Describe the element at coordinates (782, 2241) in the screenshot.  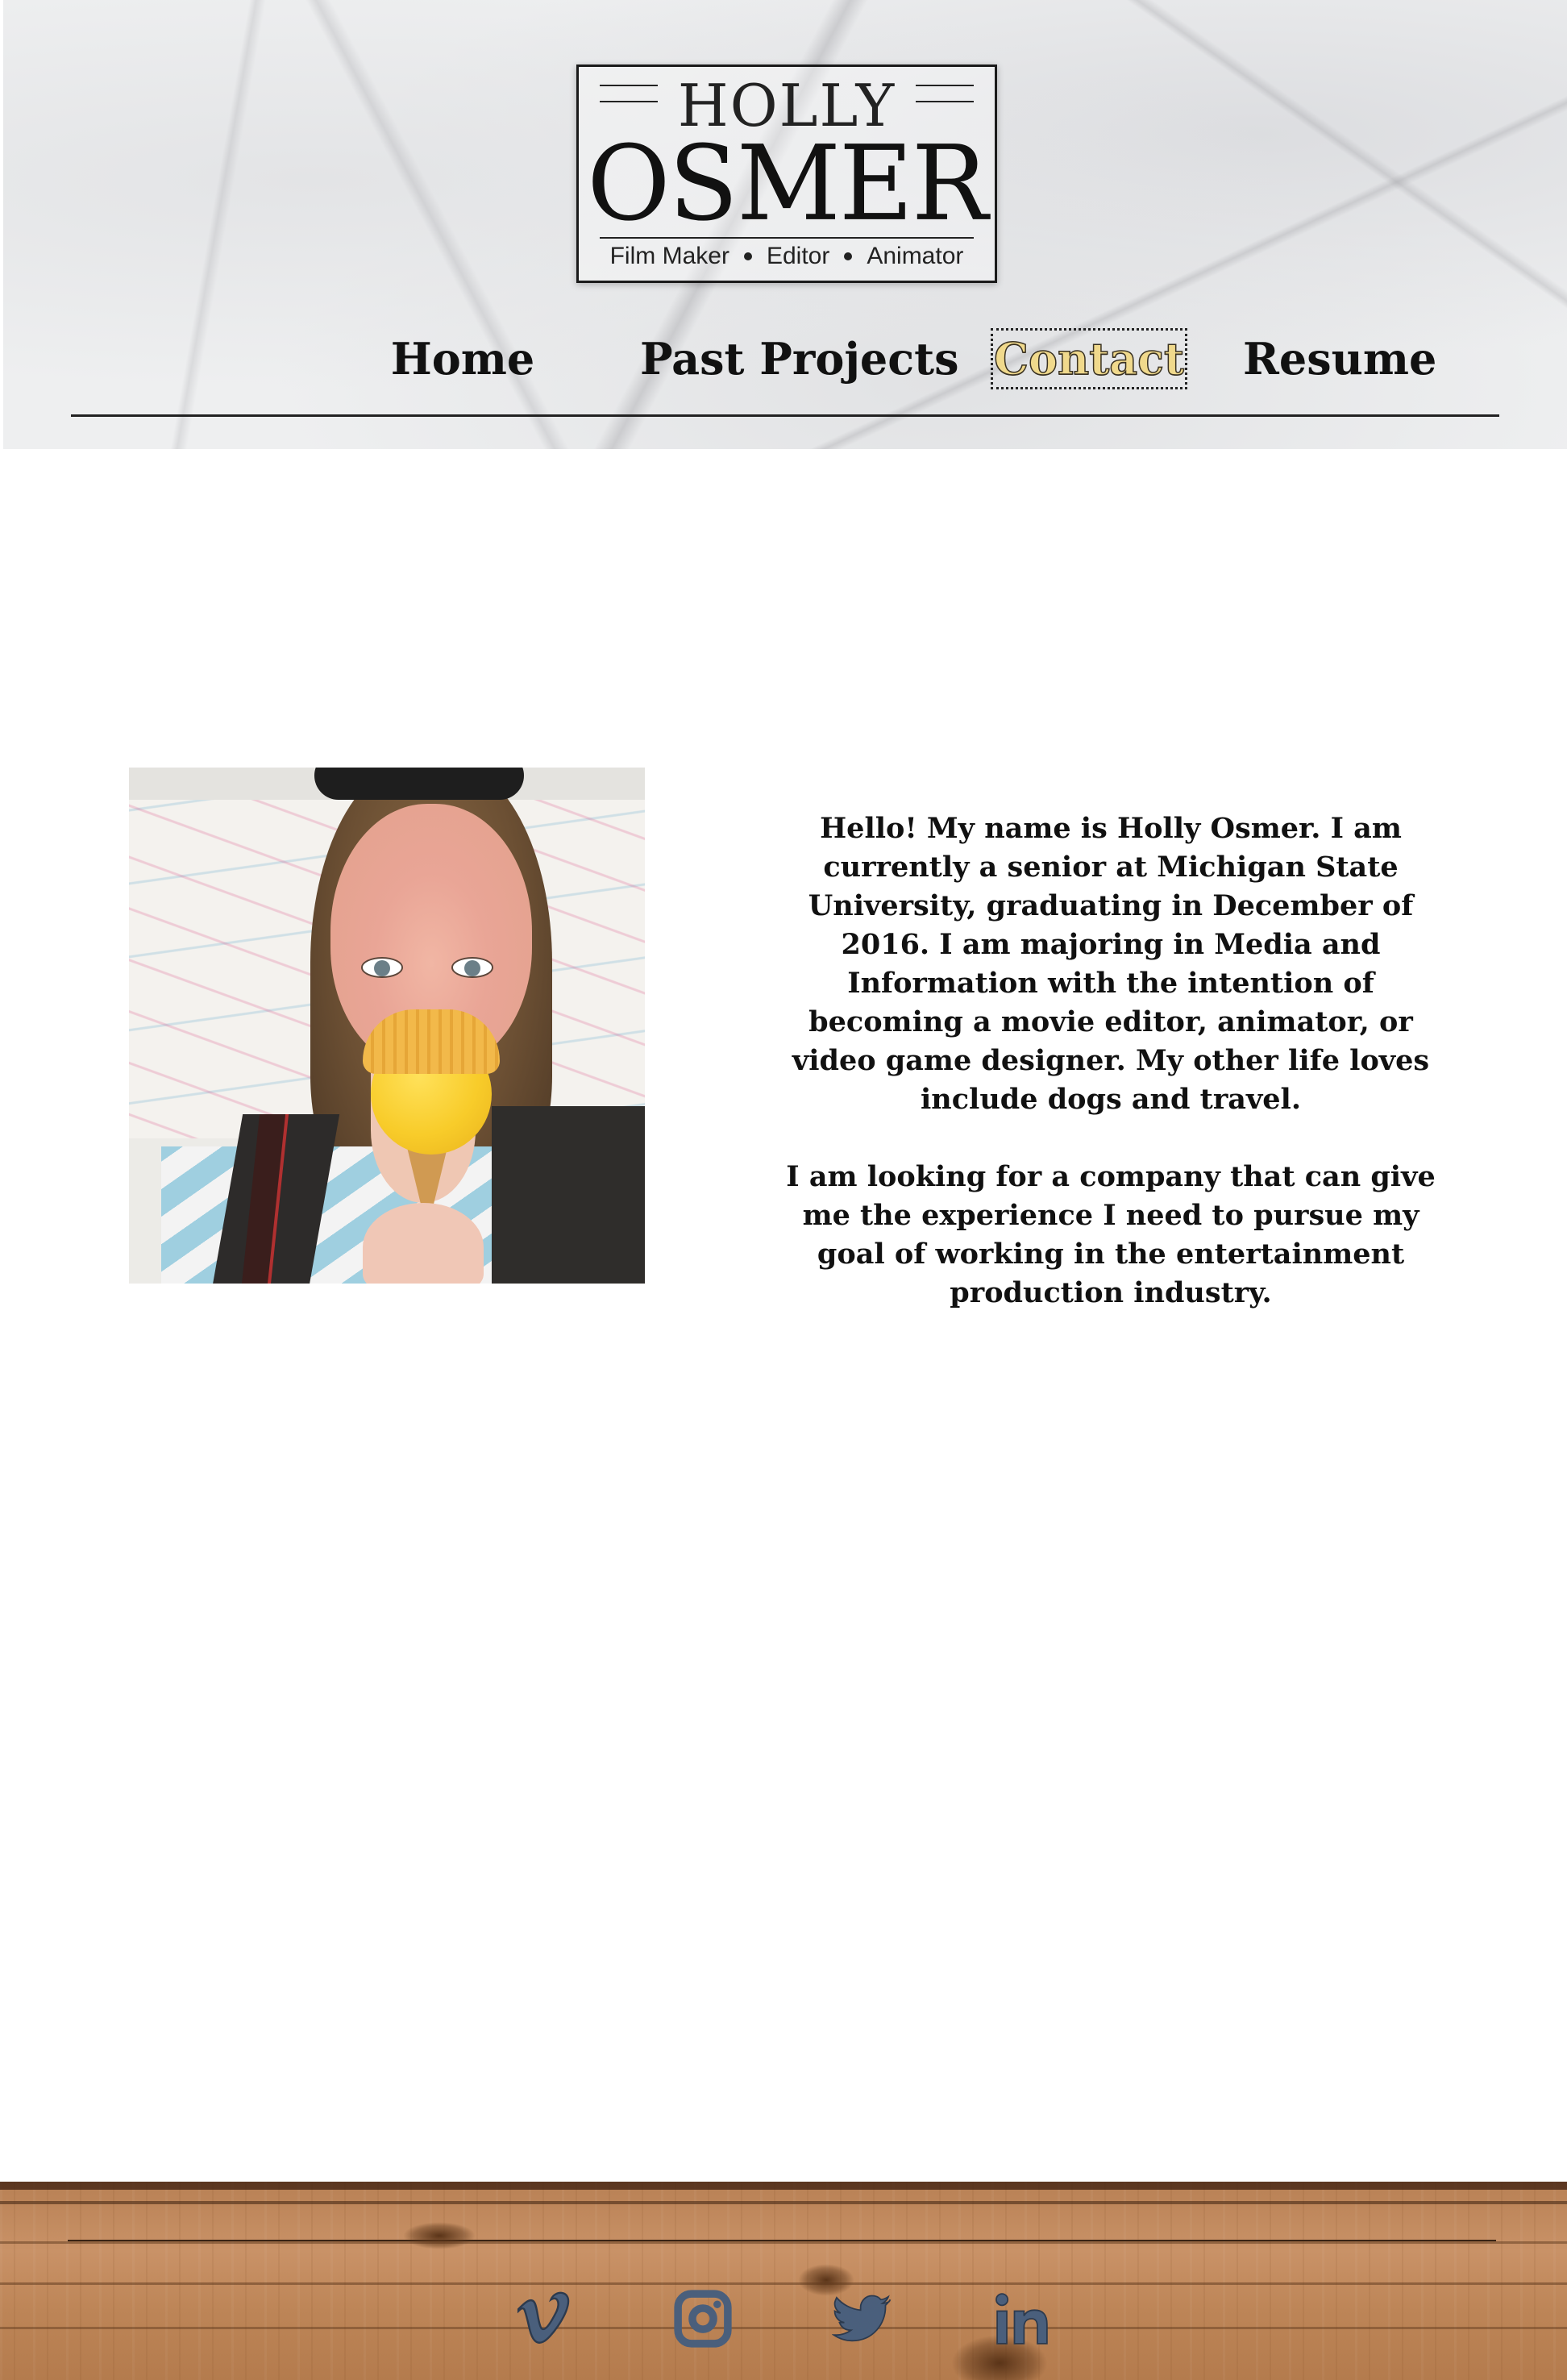
I see `footer-divider` at that location.